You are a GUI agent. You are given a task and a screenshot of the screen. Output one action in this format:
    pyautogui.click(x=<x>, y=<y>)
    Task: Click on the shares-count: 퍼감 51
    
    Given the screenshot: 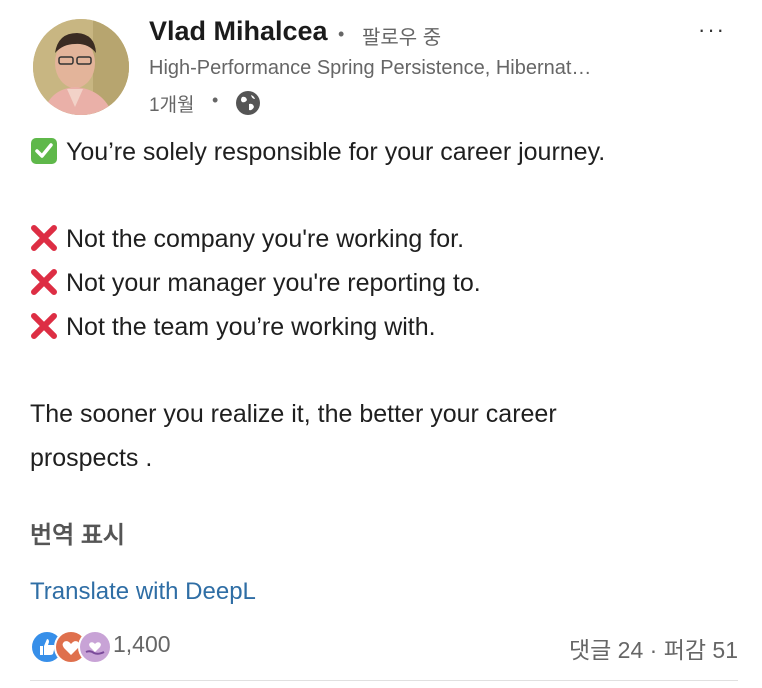 What is the action you would take?
    pyautogui.click(x=701, y=650)
    